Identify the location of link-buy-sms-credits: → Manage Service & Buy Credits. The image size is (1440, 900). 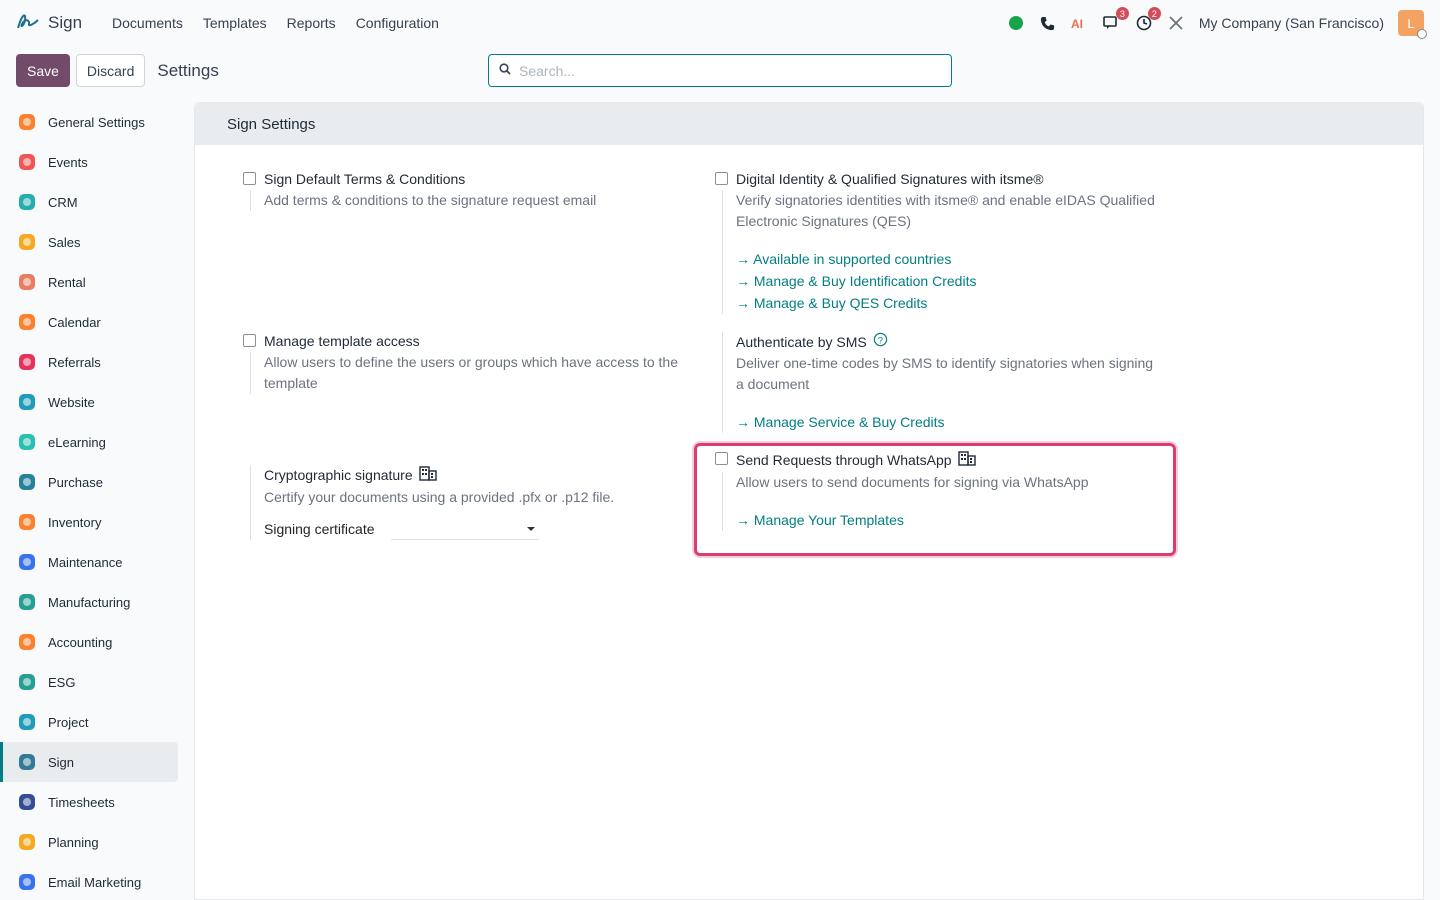
(950, 422).